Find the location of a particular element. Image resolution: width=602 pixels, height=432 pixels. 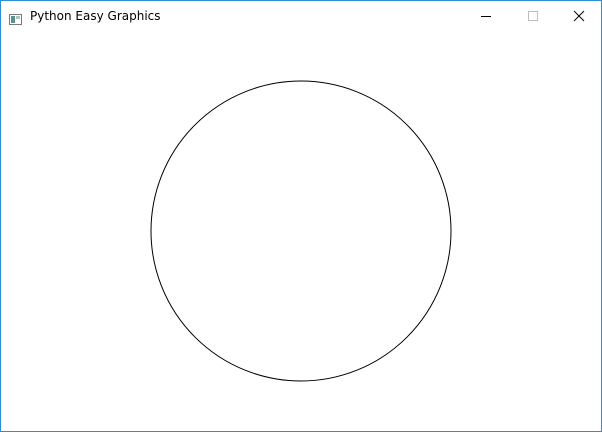

minimize-icon is located at coordinates (486, 16).